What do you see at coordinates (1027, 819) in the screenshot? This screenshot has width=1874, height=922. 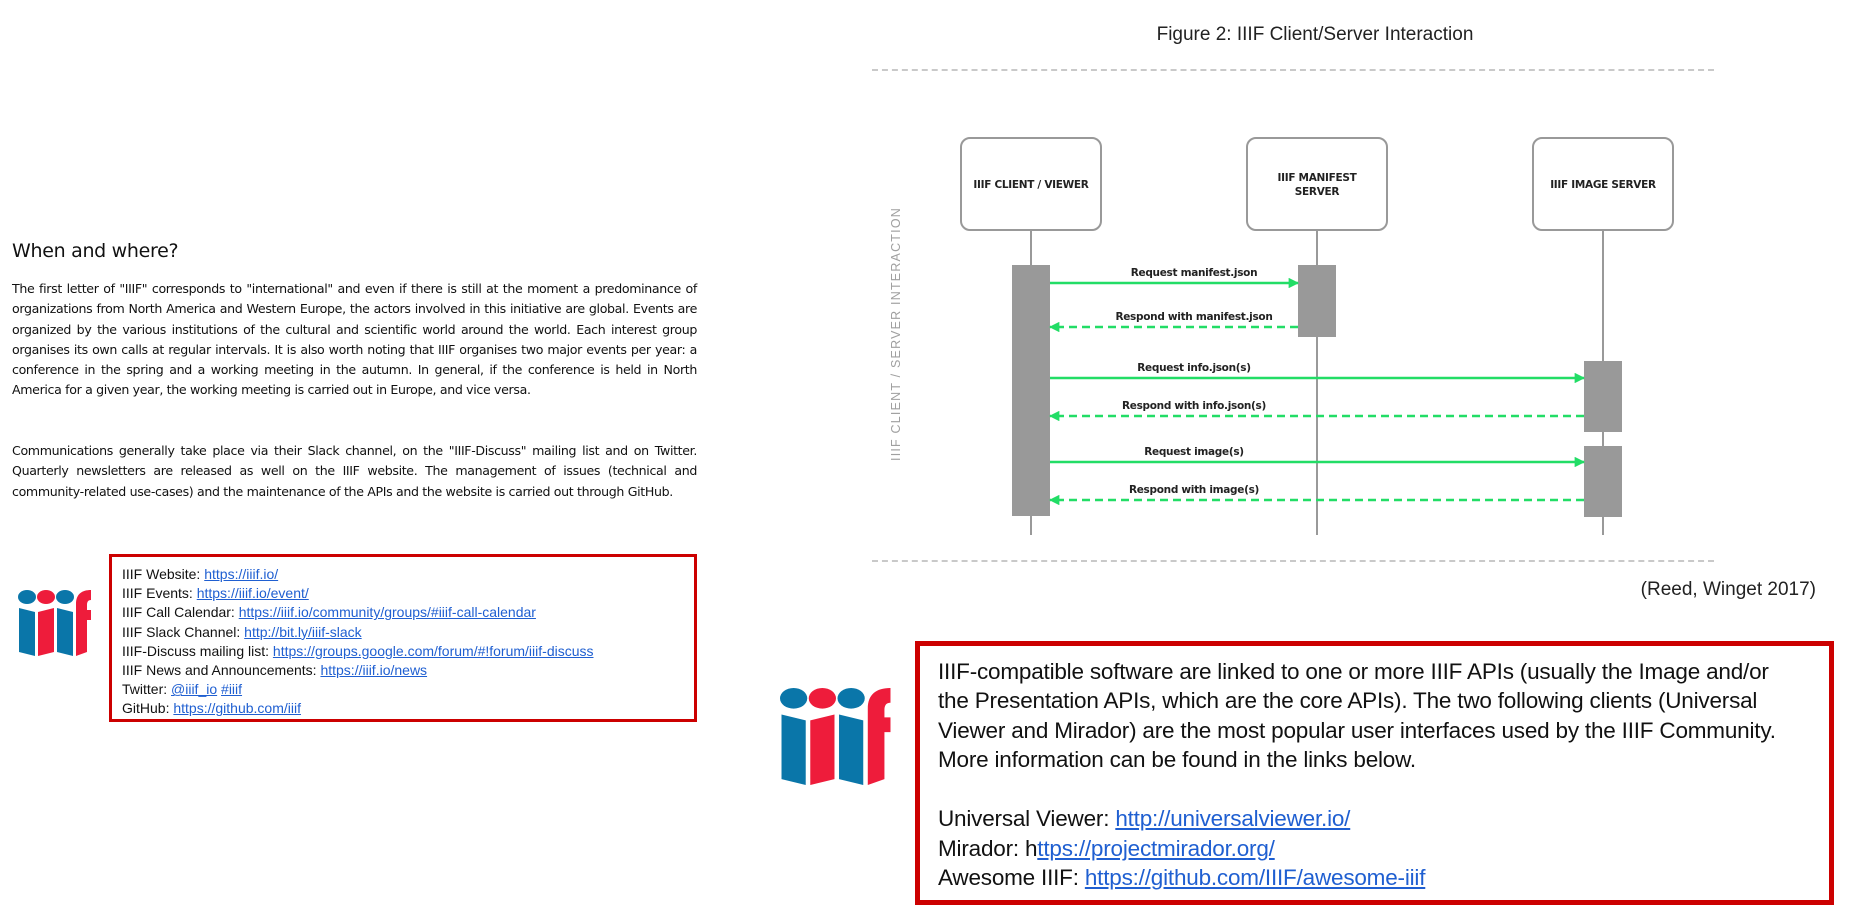 I see `link-label: Universal Viewer:` at bounding box center [1027, 819].